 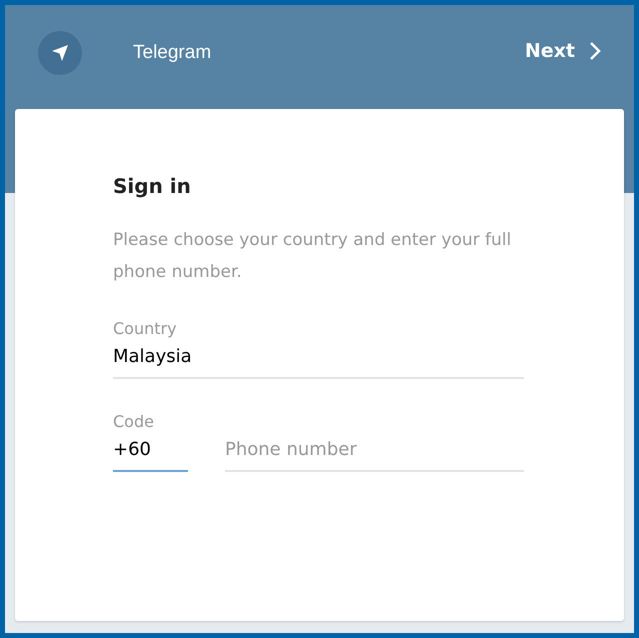 I want to click on phone-field: Phone number, so click(x=374, y=451).